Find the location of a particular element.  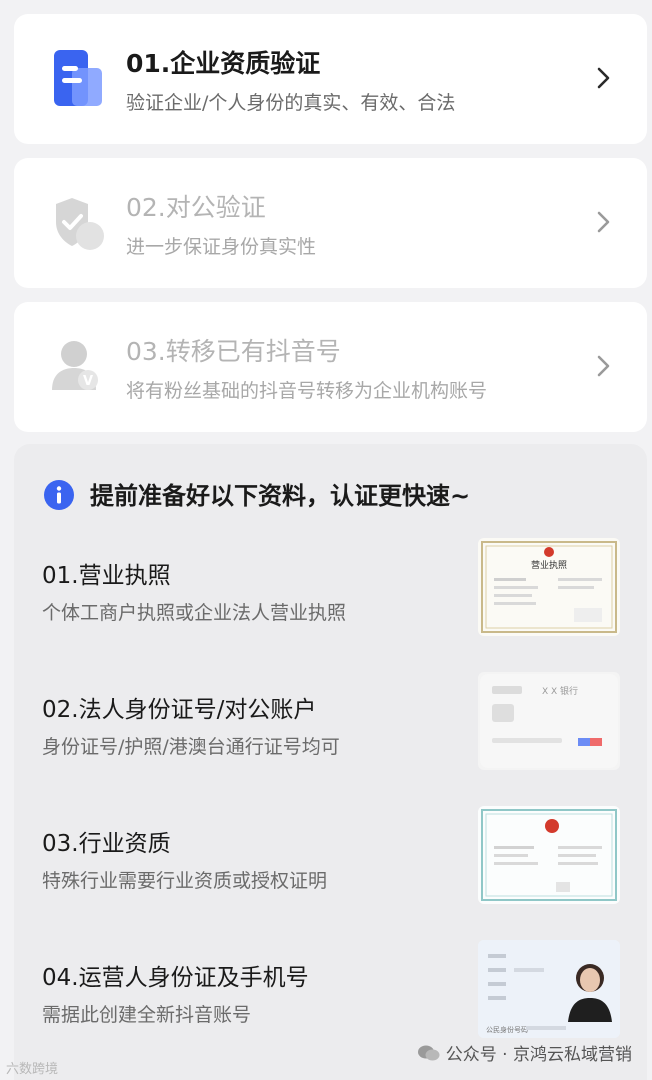

requirement-title-legal-id: 02.法人身份证号/对公账户 is located at coordinates (179, 710).